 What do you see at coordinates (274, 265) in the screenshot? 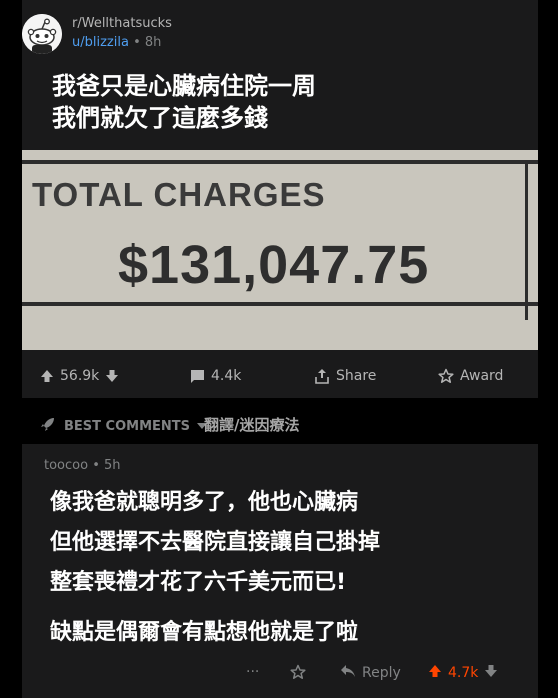
I see `bill-amount: $131,047.75` at bounding box center [274, 265].